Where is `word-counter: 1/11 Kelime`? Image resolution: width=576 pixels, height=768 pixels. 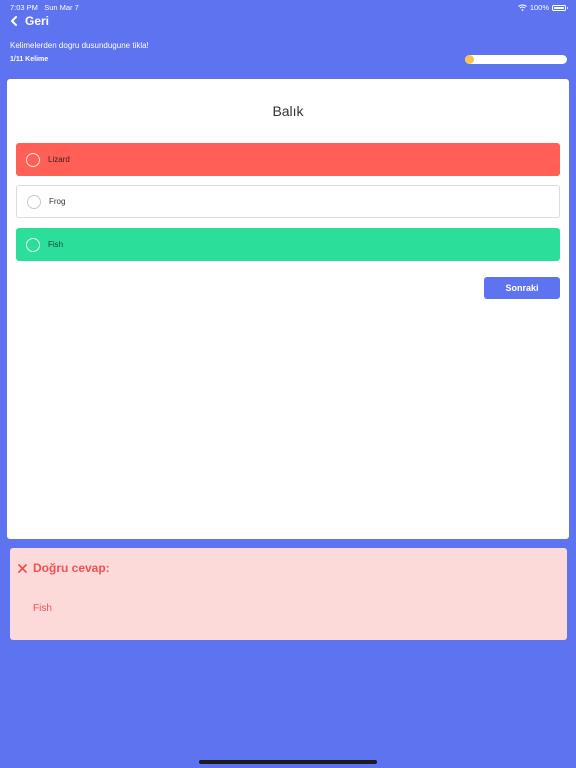 word-counter: 1/11 Kelime is located at coordinates (29, 59).